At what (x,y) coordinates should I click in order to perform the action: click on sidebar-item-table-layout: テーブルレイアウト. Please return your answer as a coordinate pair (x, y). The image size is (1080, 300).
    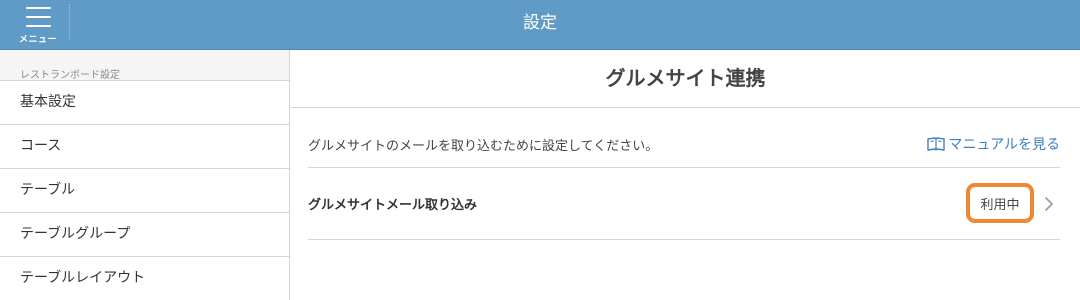
    Looking at the image, I should click on (144, 278).